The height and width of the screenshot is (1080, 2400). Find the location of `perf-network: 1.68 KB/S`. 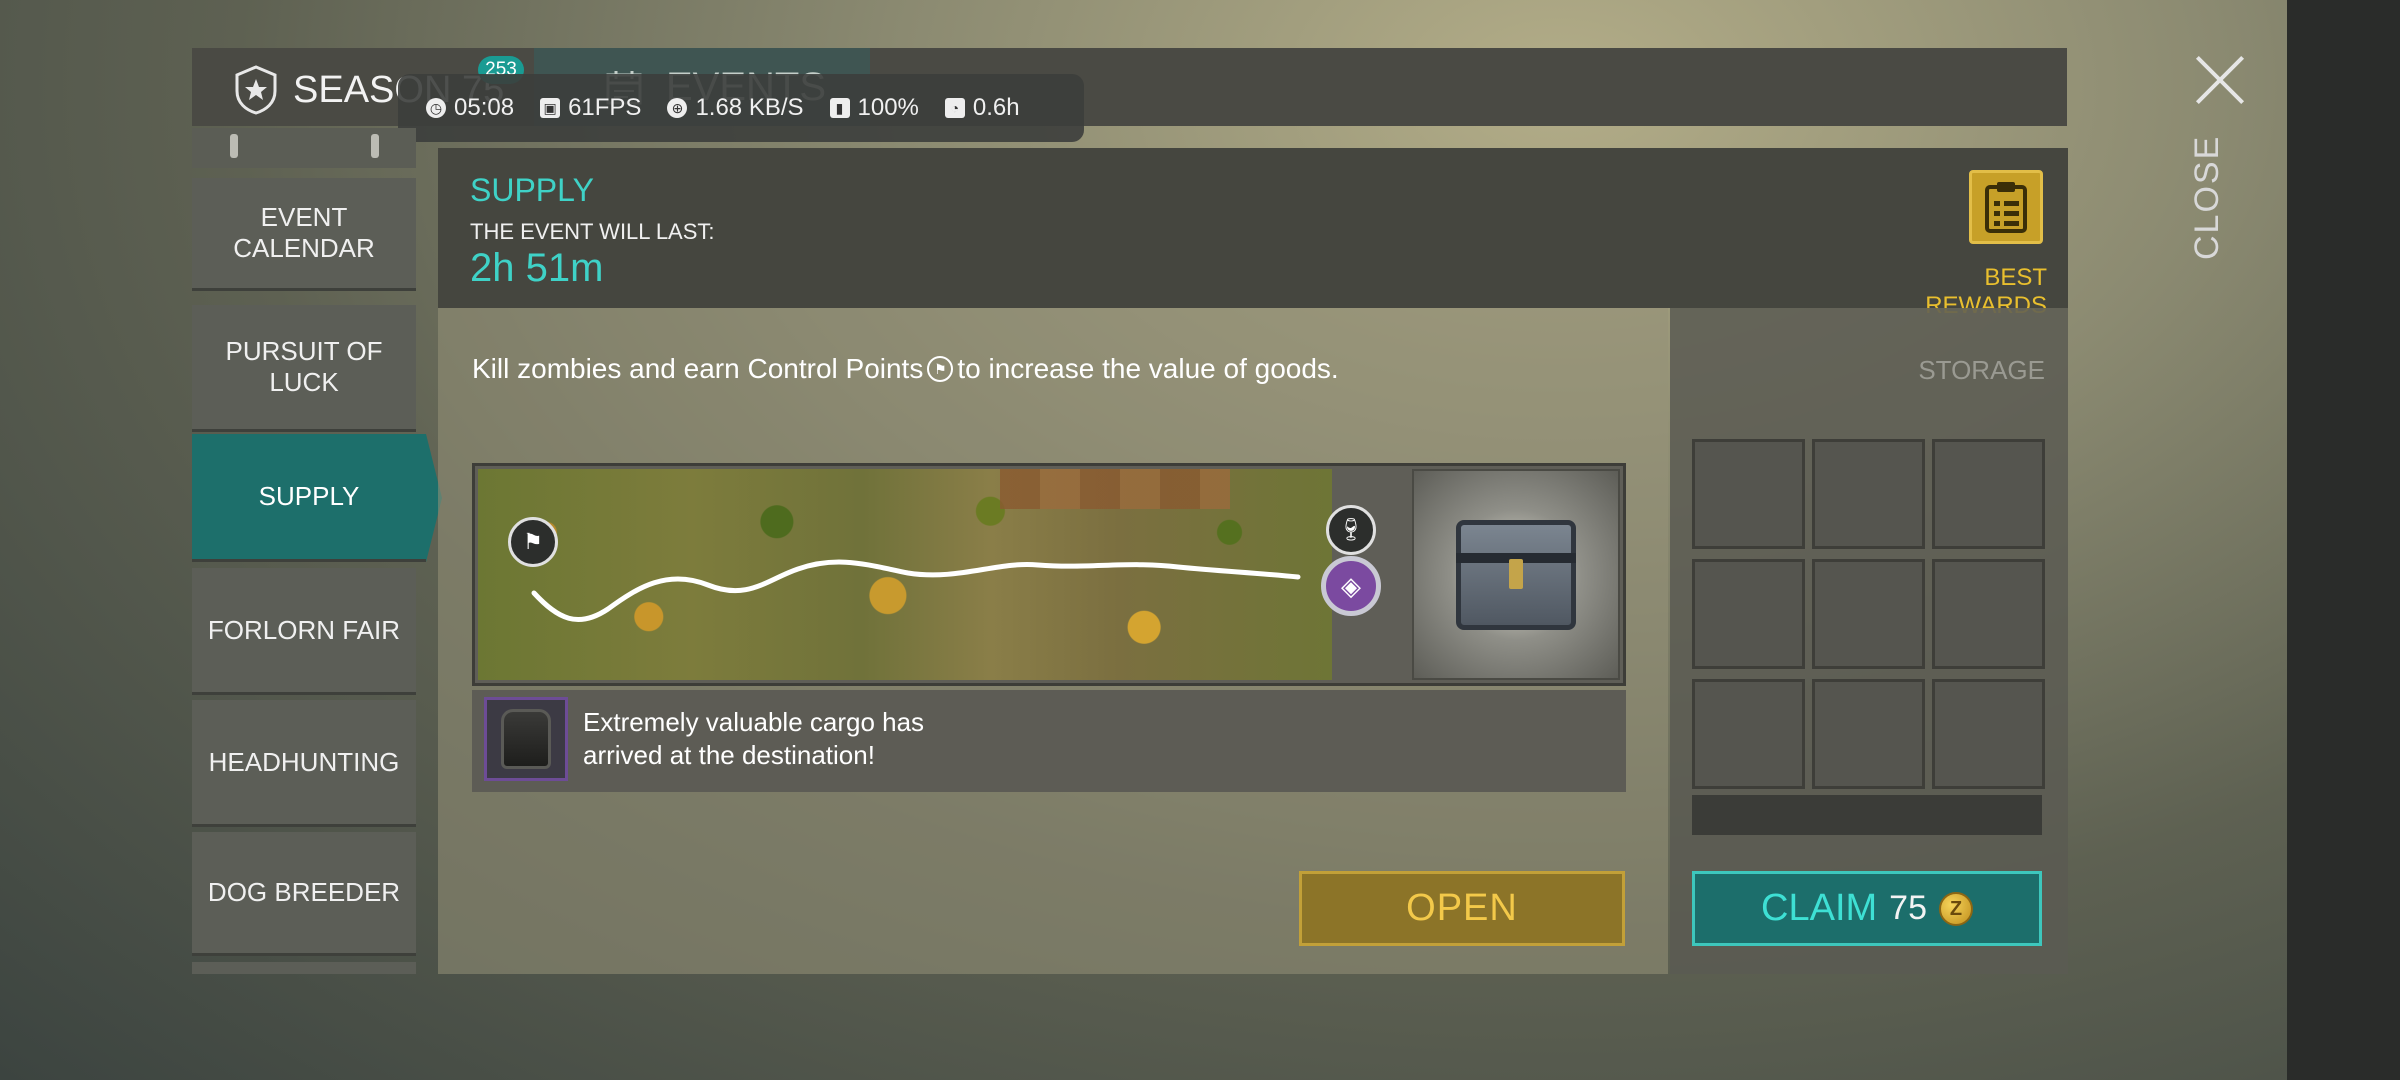

perf-network: 1.68 KB/S is located at coordinates (749, 107).